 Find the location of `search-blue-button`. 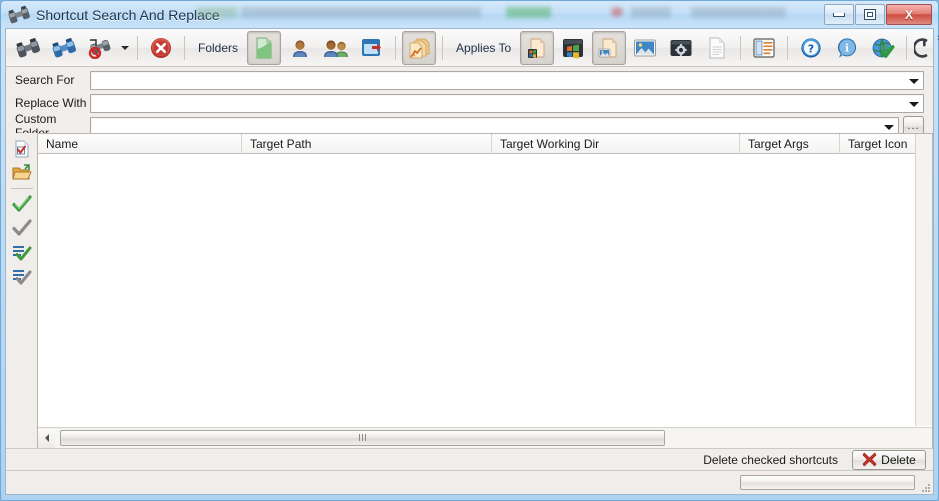

search-blue-button is located at coordinates (64, 48).